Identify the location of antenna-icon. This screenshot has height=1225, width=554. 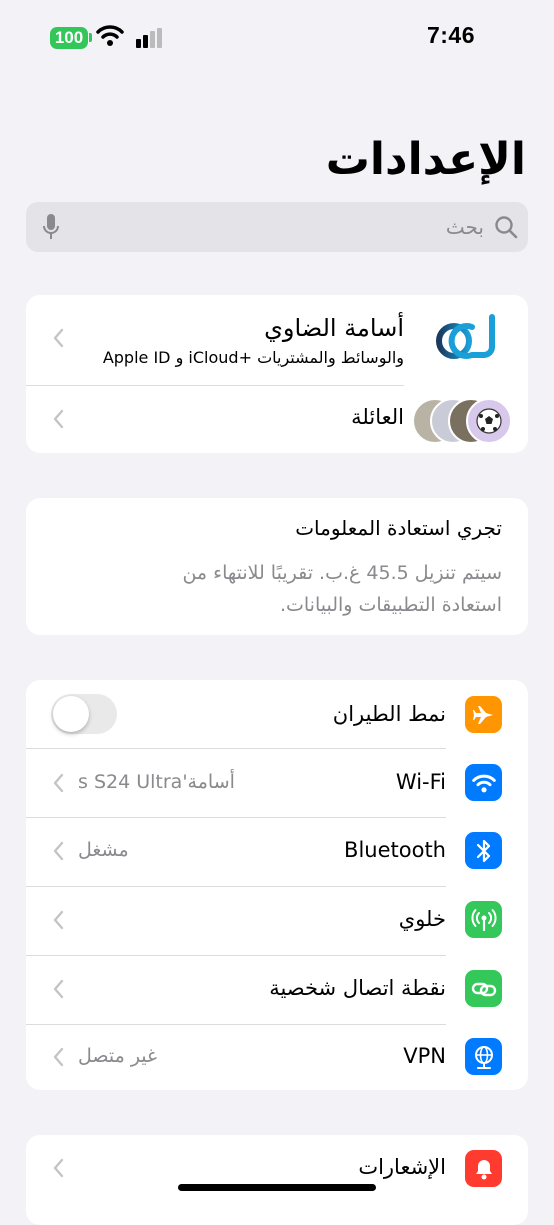
(483, 919).